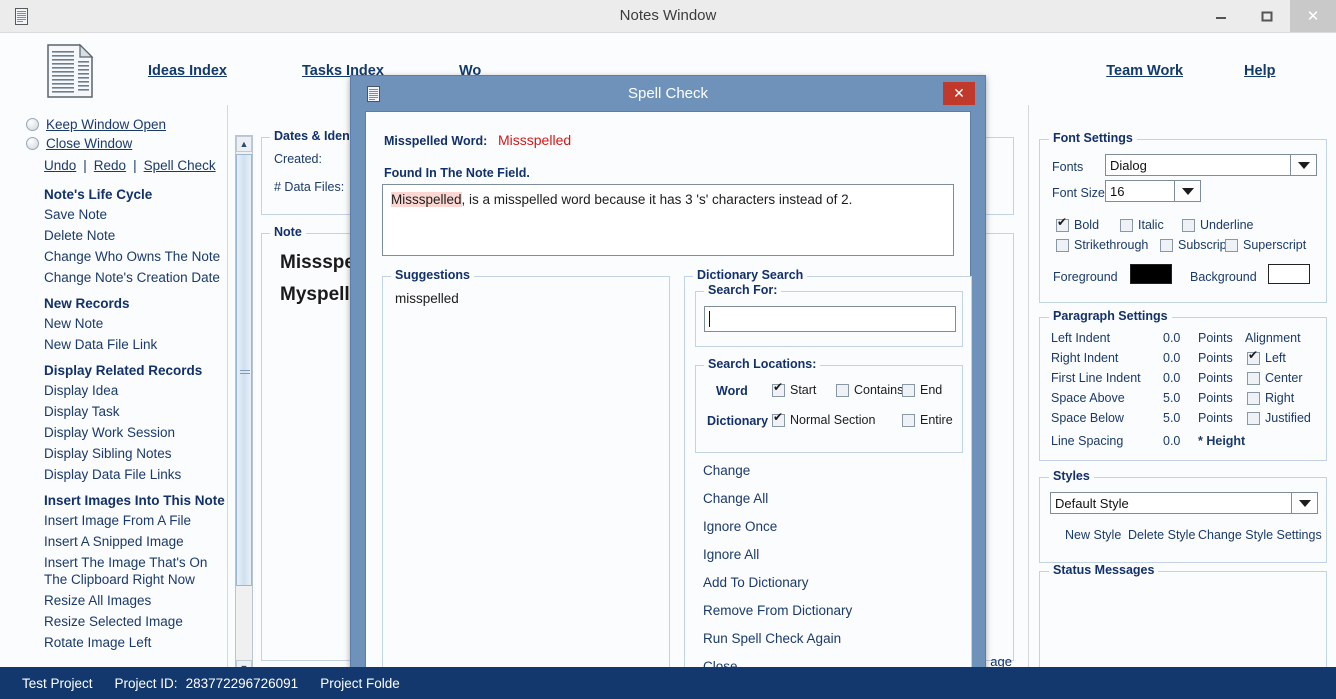 The height and width of the screenshot is (699, 1336). I want to click on sidebar-item-insert-snipped-image: Insert A Snipped Image, so click(121, 541).